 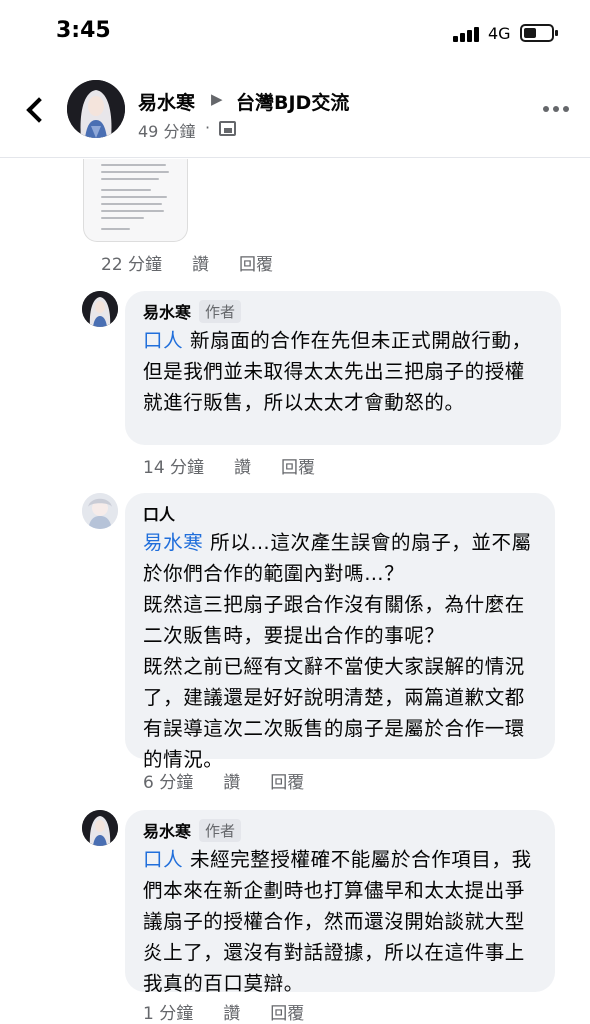 I want to click on comment-time: 6 分鐘, so click(x=168, y=783).